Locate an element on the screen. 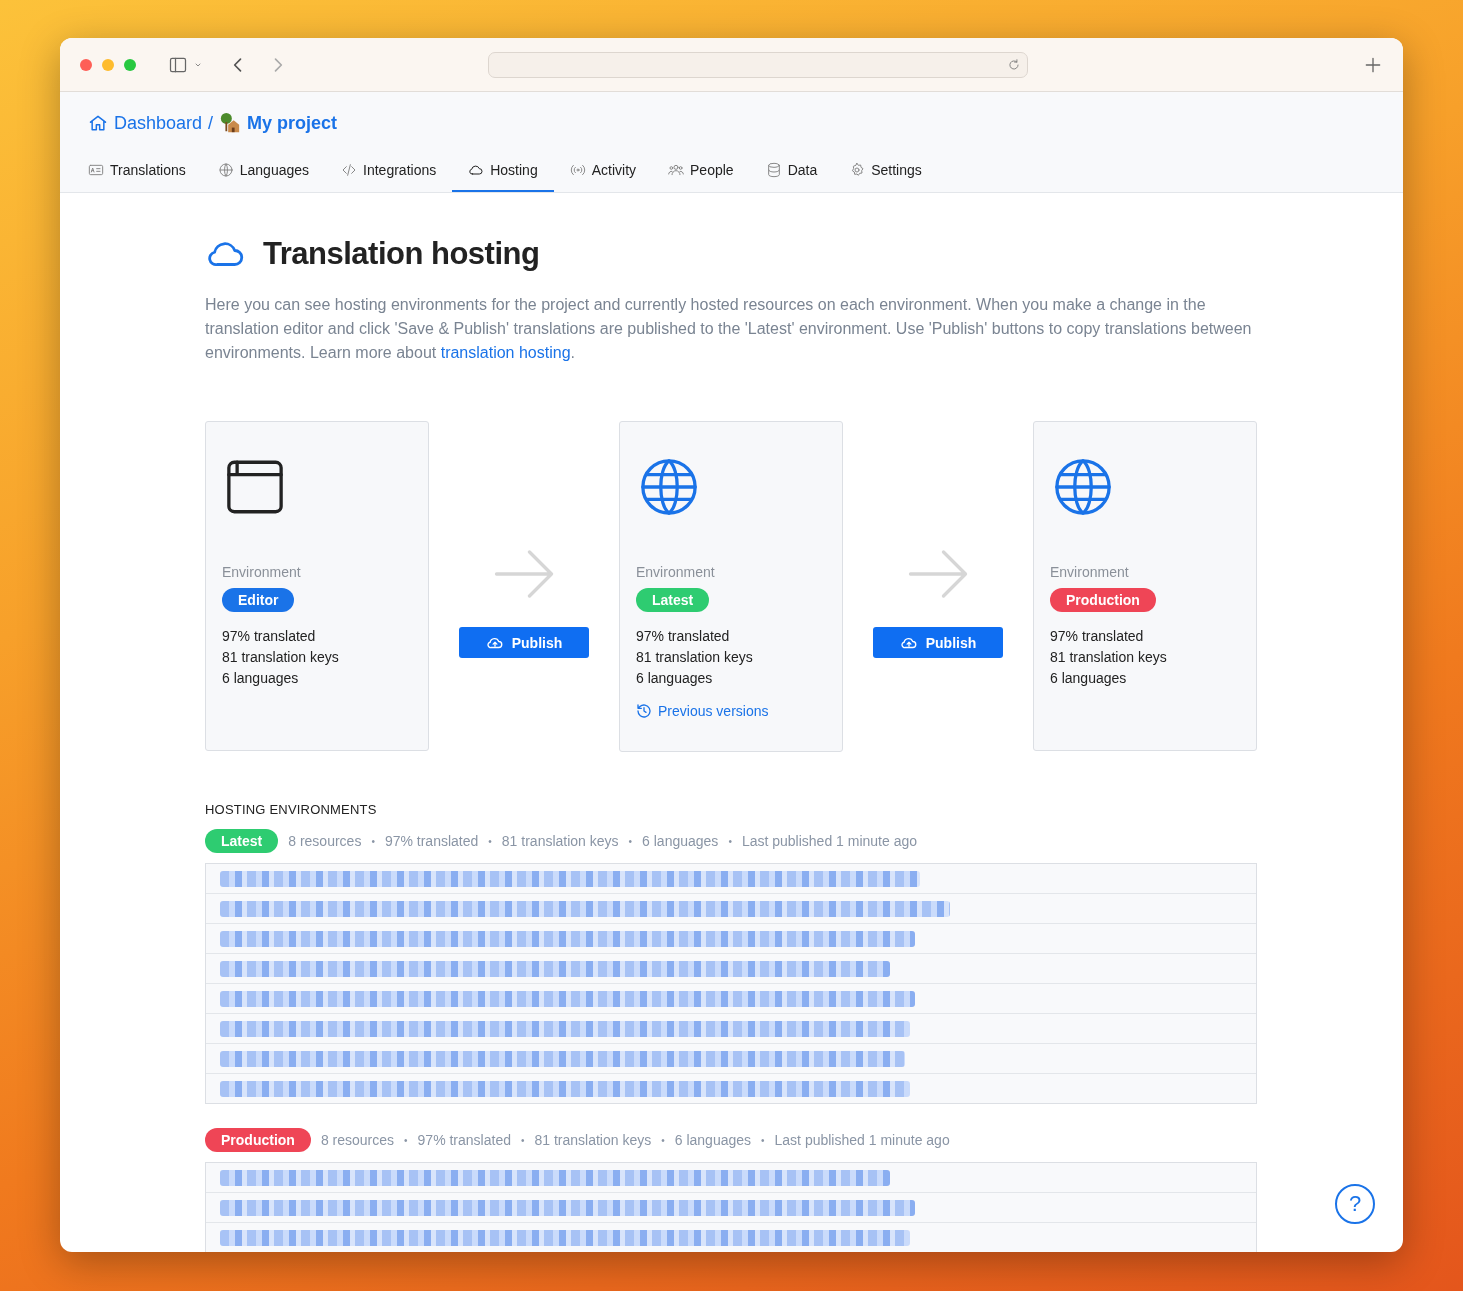 The width and height of the screenshot is (1463, 1291). nav-tab: People is located at coordinates (701, 172).